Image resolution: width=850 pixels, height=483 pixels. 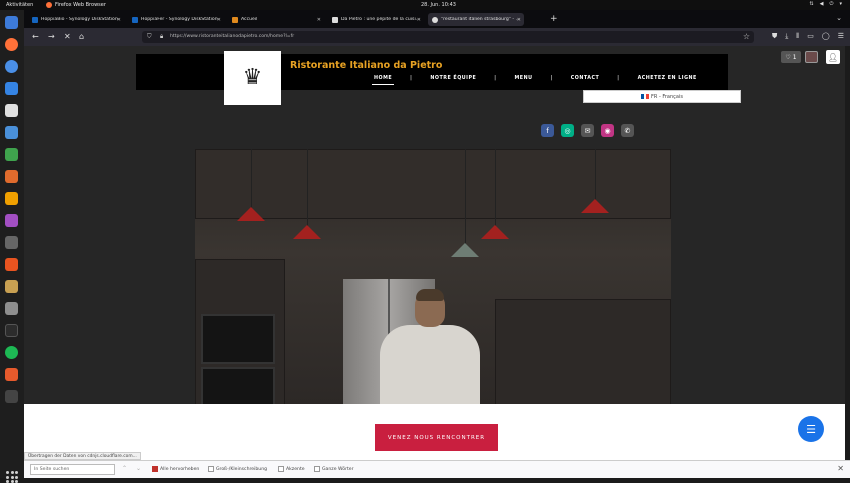 What do you see at coordinates (235, 19) in the screenshot?
I see `accueil-icon` at bounding box center [235, 19].